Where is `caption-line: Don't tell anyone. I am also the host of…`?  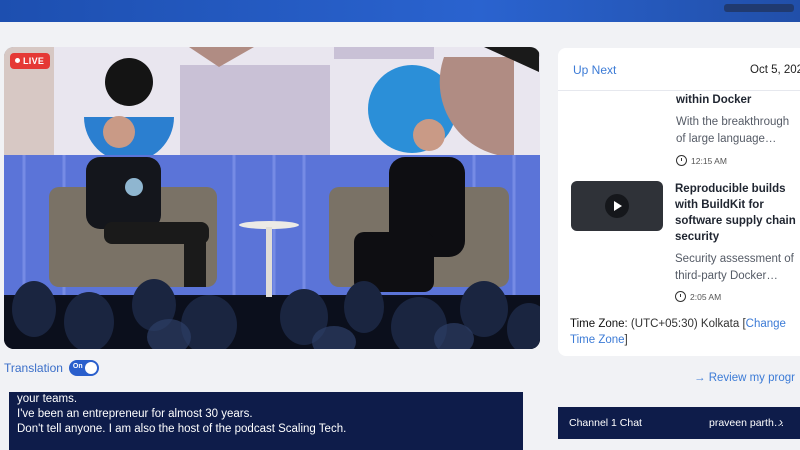 caption-line: Don't tell anyone. I am also the host of… is located at coordinates (182, 429).